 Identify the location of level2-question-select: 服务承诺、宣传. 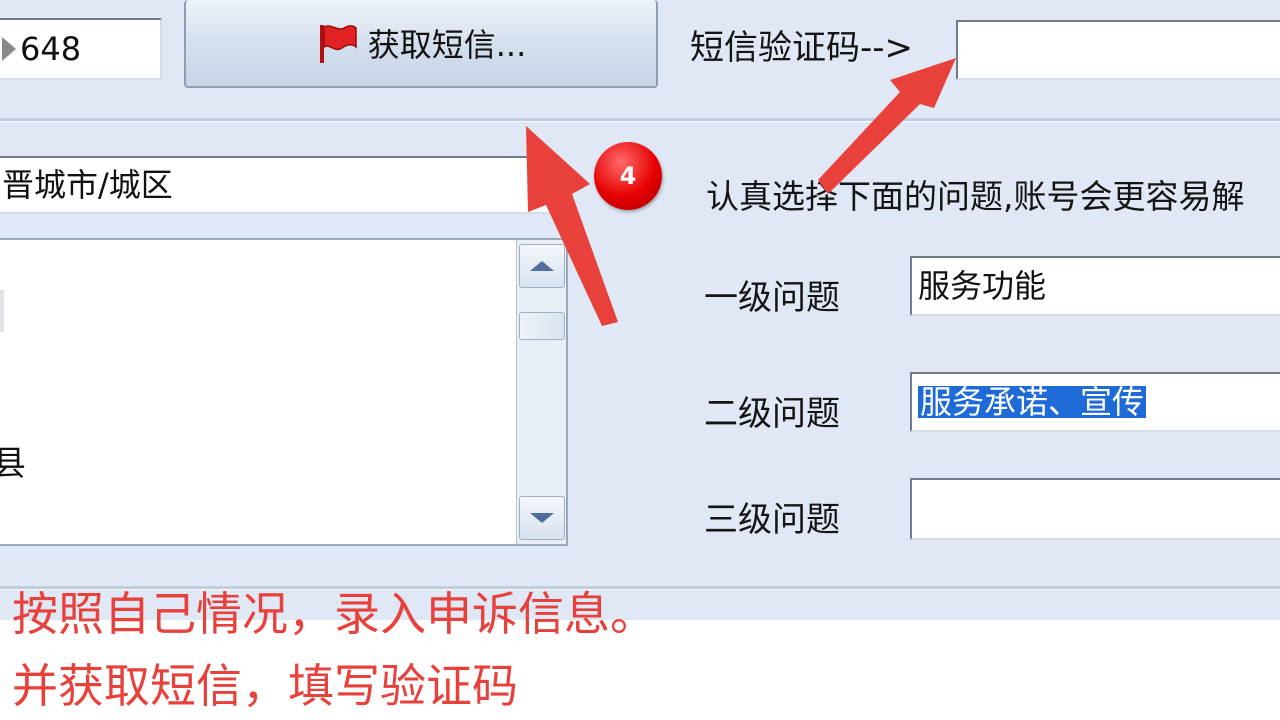
(1095, 402).